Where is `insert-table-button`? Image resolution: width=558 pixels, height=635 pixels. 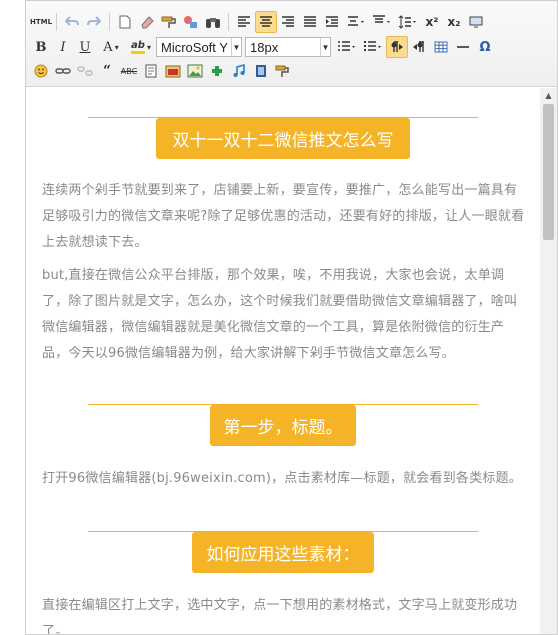
insert-table-button is located at coordinates (441, 47).